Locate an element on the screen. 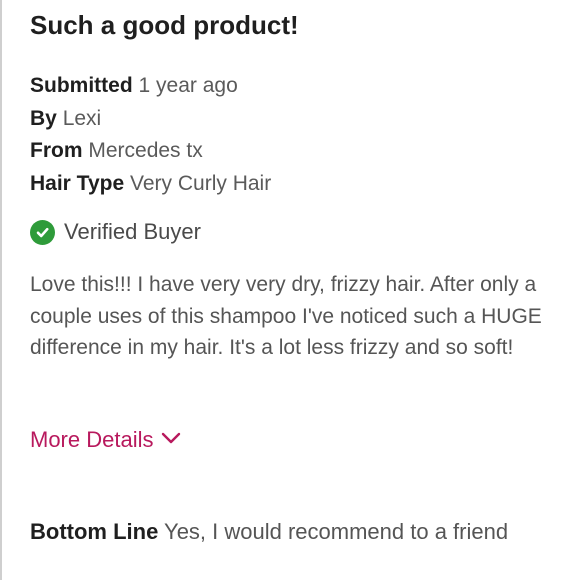 The height and width of the screenshot is (580, 580). hair-type-row: Hair Type Very Curly Hair is located at coordinates (150, 184).